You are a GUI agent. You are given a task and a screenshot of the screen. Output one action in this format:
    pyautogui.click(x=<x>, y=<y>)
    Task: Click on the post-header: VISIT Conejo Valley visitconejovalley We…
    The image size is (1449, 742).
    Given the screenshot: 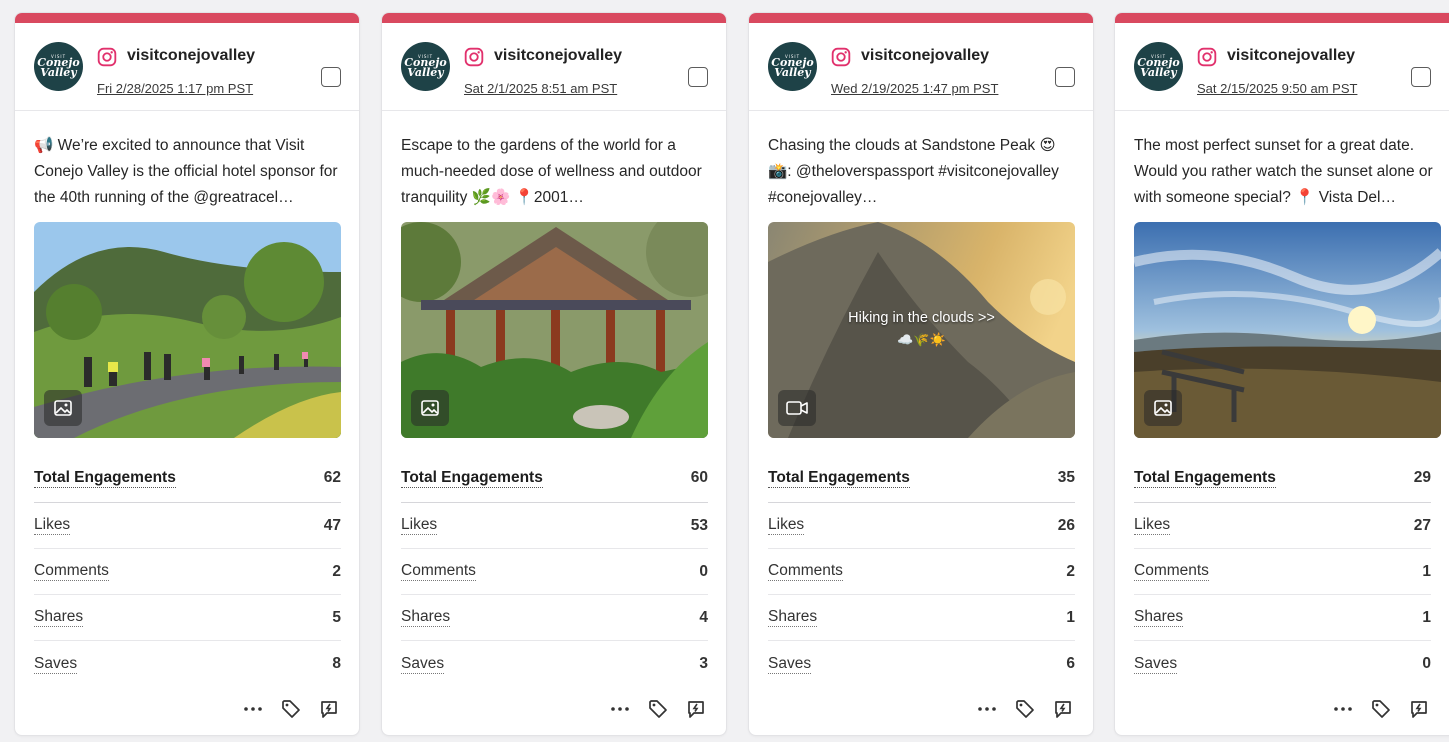 What is the action you would take?
    pyautogui.click(x=921, y=67)
    